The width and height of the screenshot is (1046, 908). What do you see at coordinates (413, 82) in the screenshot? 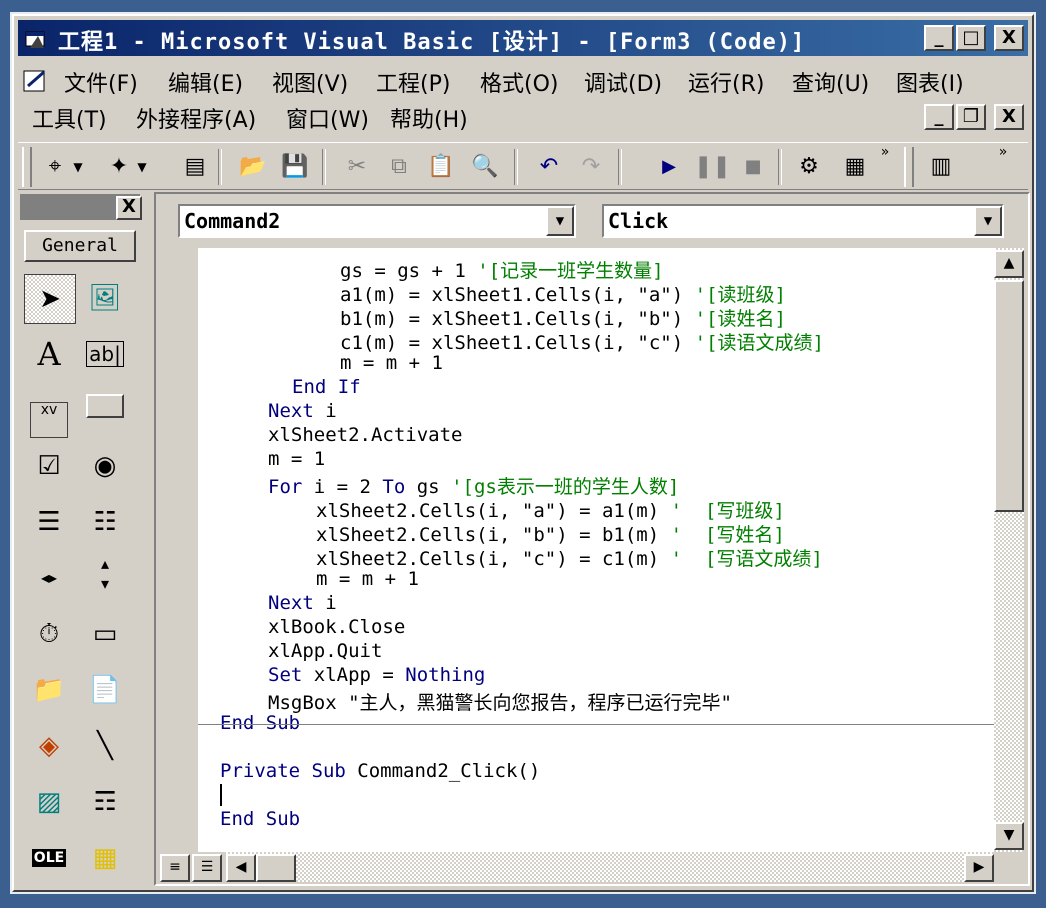
I see `menu-project: 工程(P)` at bounding box center [413, 82].